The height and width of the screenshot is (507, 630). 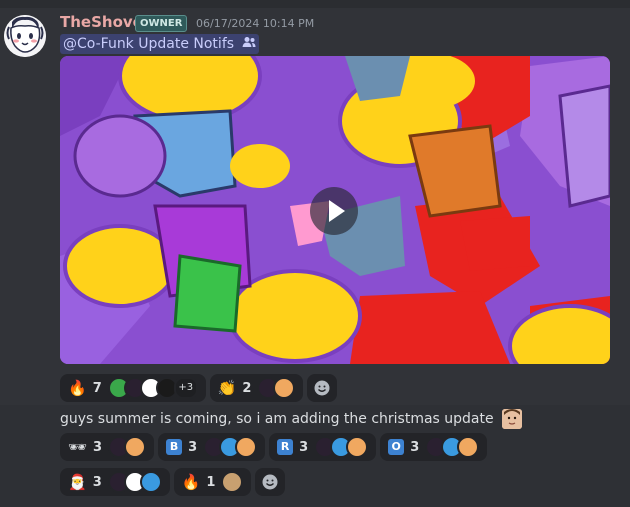 I want to click on role-mention: @Co-Funk Update Notifs, so click(x=159, y=44).